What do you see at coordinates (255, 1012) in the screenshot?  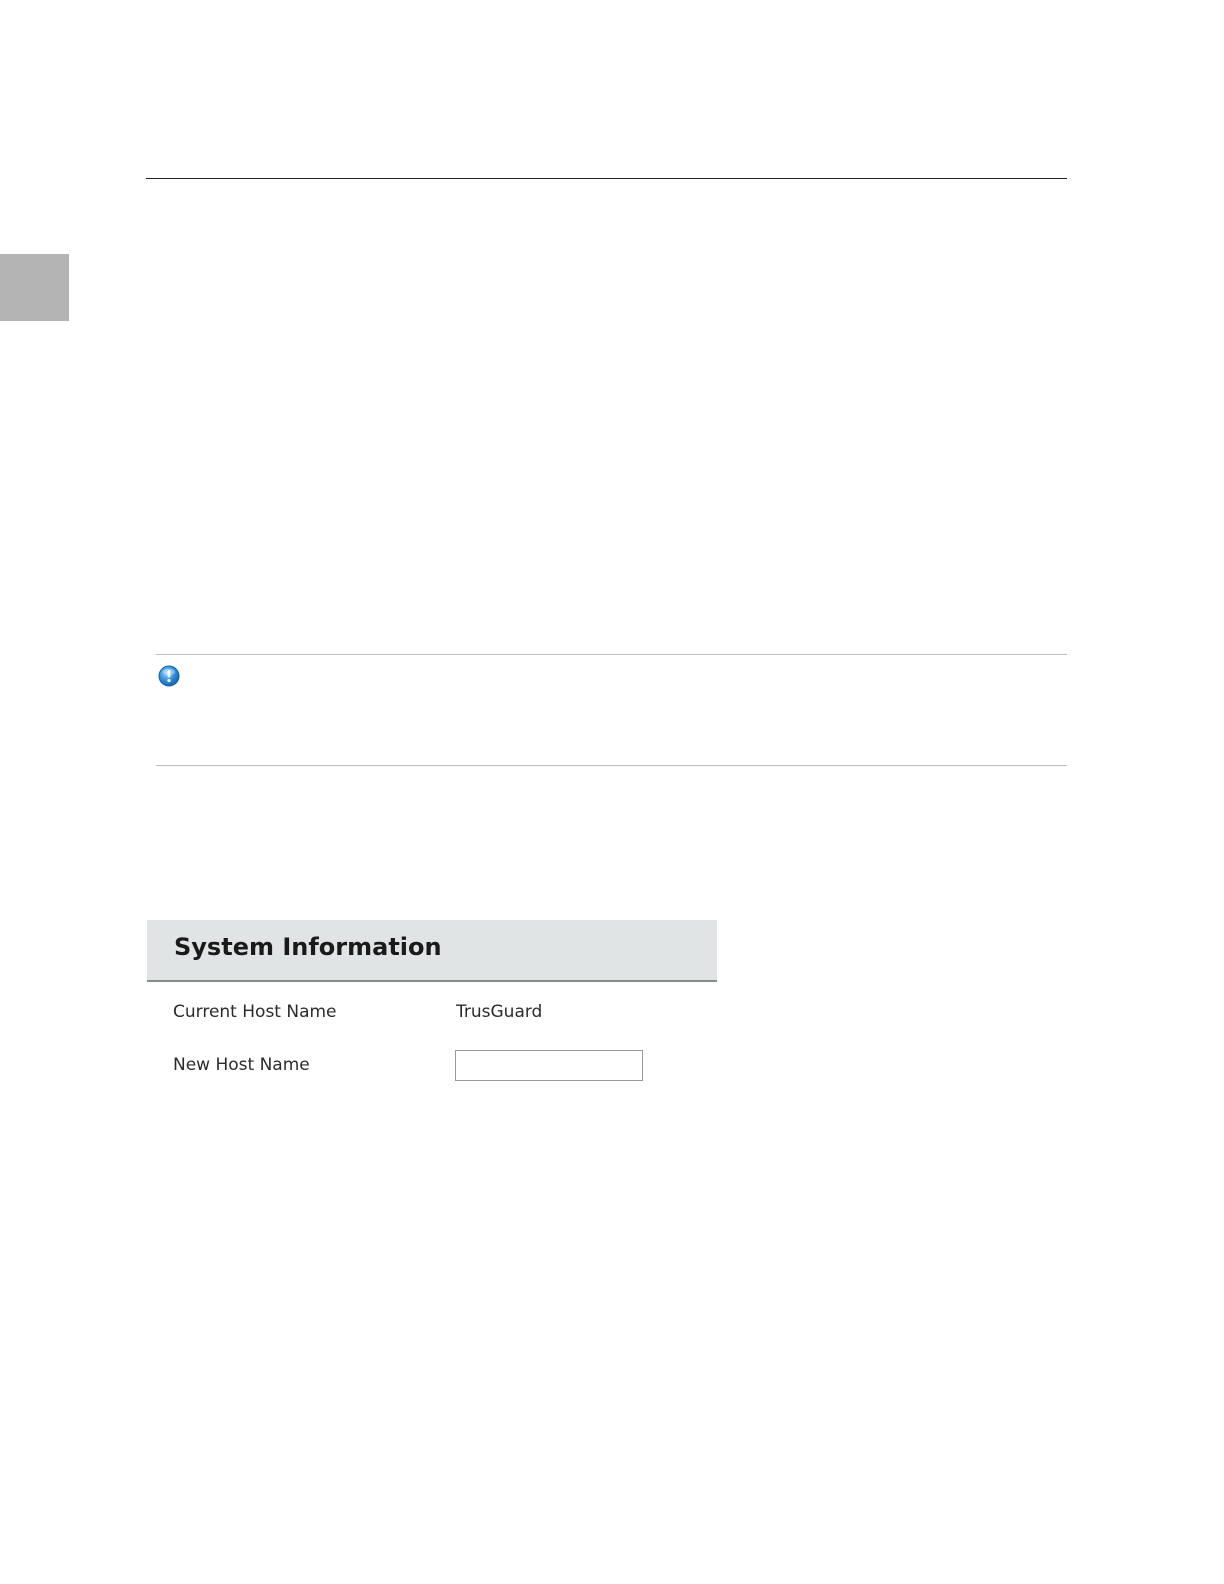 I see `current-host-name-label: Current Host Name` at bounding box center [255, 1012].